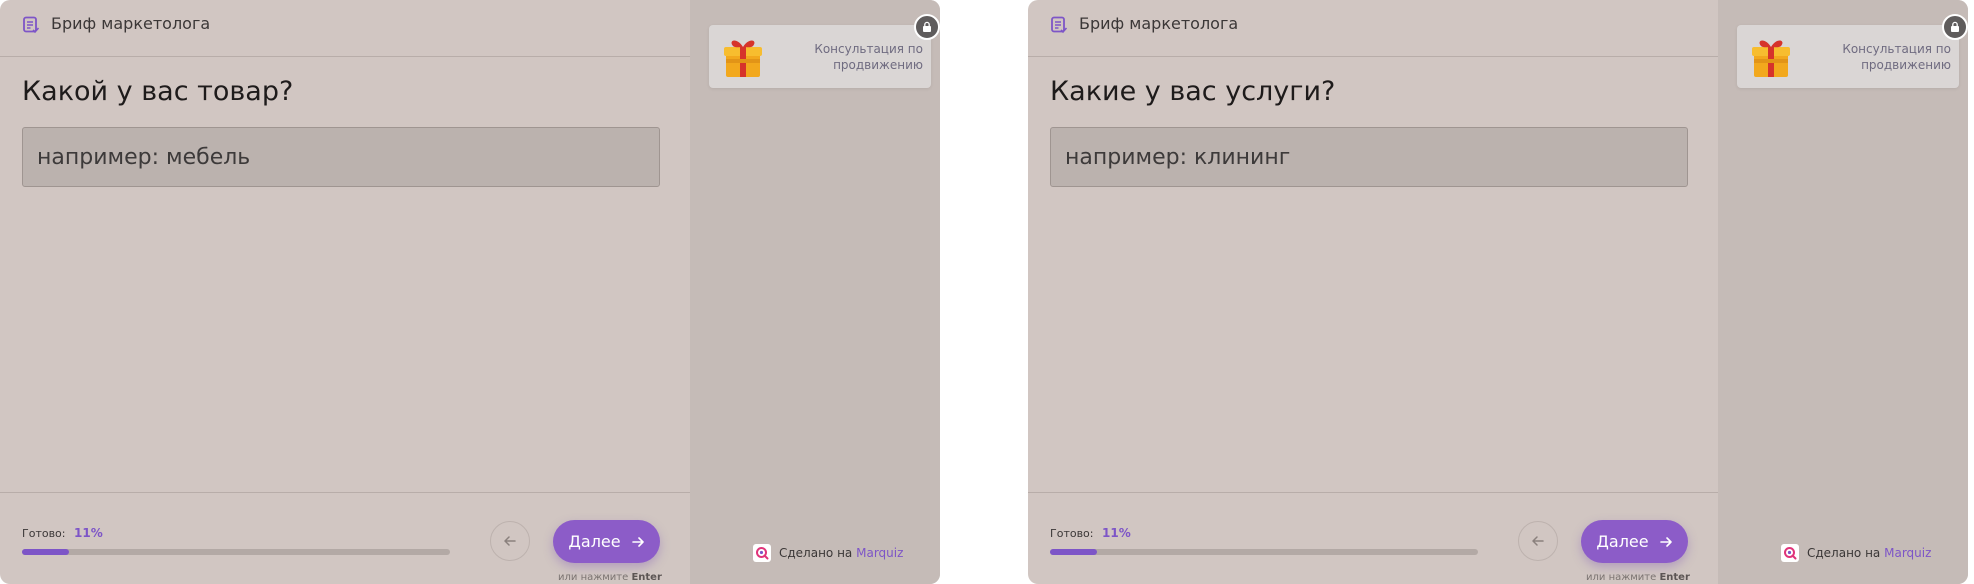 The width and height of the screenshot is (1974, 584). Describe the element at coordinates (1193, 91) in the screenshot. I see `question-text: Какие у вас услуги?` at that location.